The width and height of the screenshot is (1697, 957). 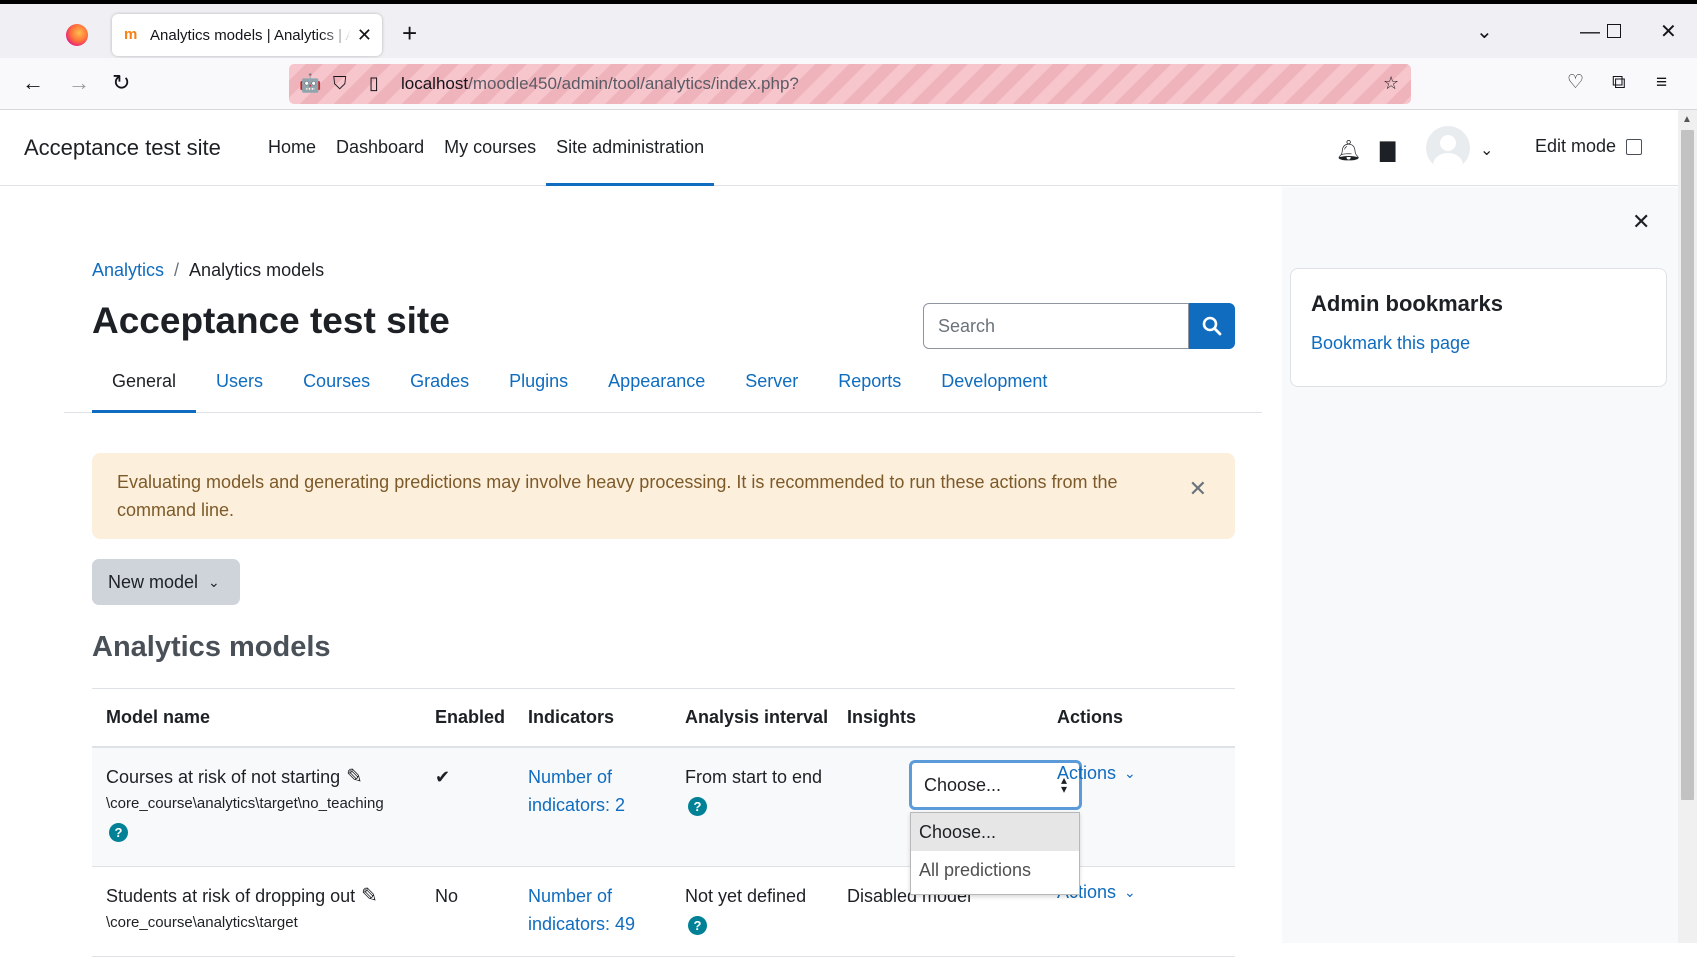 What do you see at coordinates (1687, 119) in the screenshot?
I see `scroll-up-icon: ▲` at bounding box center [1687, 119].